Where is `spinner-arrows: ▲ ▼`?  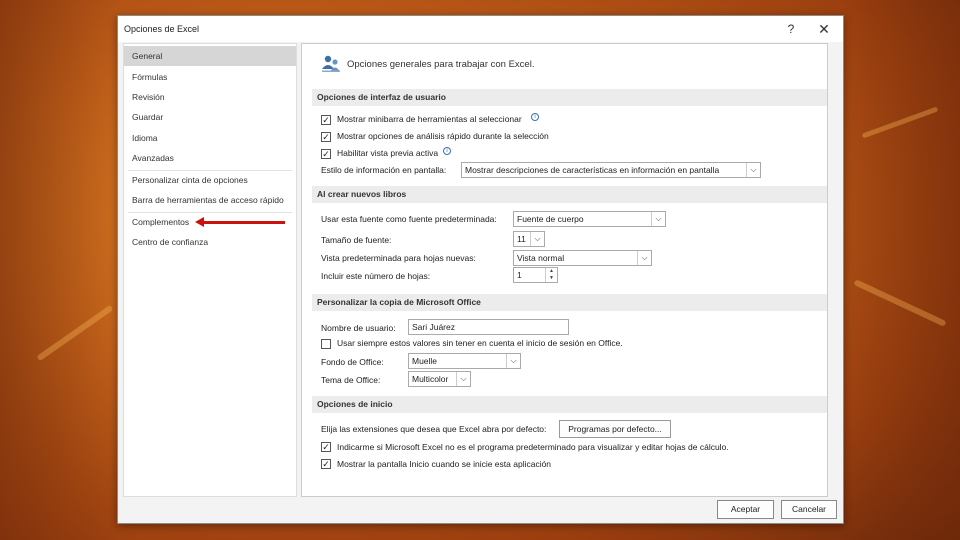 spinner-arrows: ▲ ▼ is located at coordinates (551, 275).